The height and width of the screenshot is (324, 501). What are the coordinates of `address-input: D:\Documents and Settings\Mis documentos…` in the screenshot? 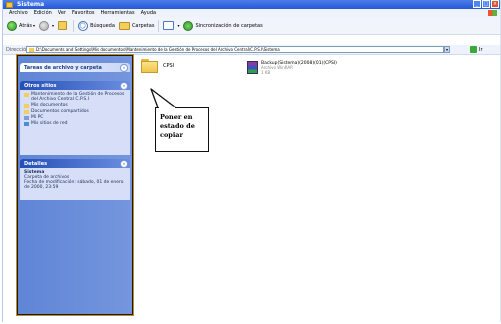 It's located at (235, 49).